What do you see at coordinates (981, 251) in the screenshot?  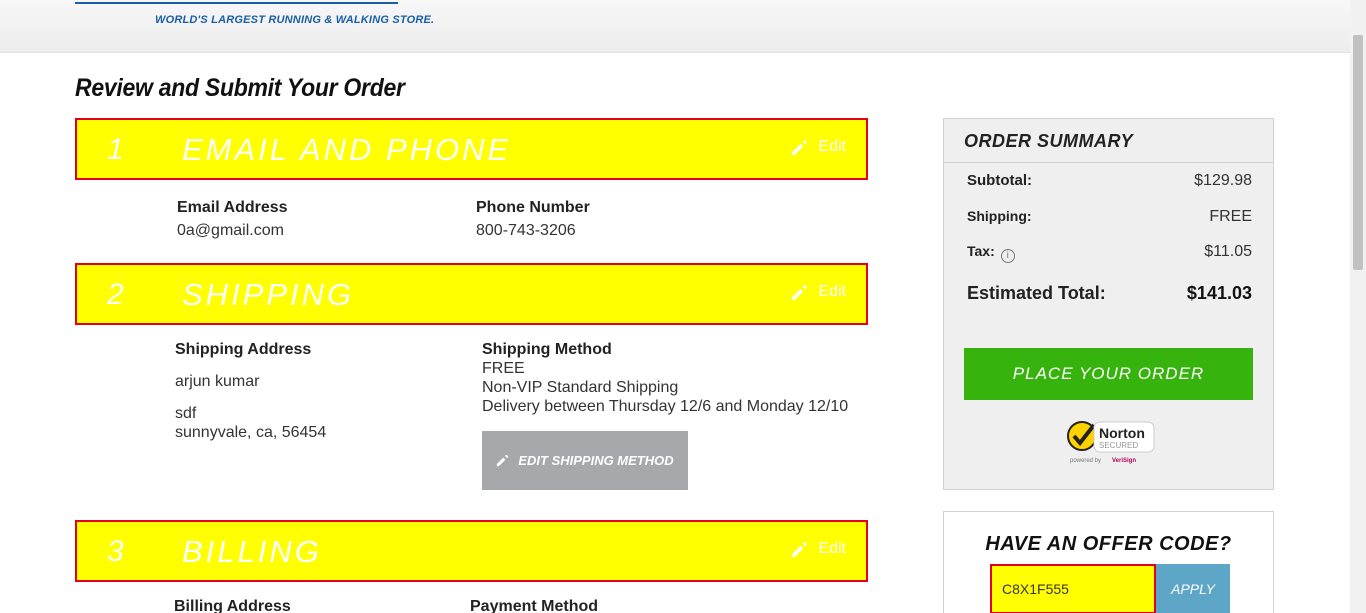 I see `tax-label: Tax:` at bounding box center [981, 251].